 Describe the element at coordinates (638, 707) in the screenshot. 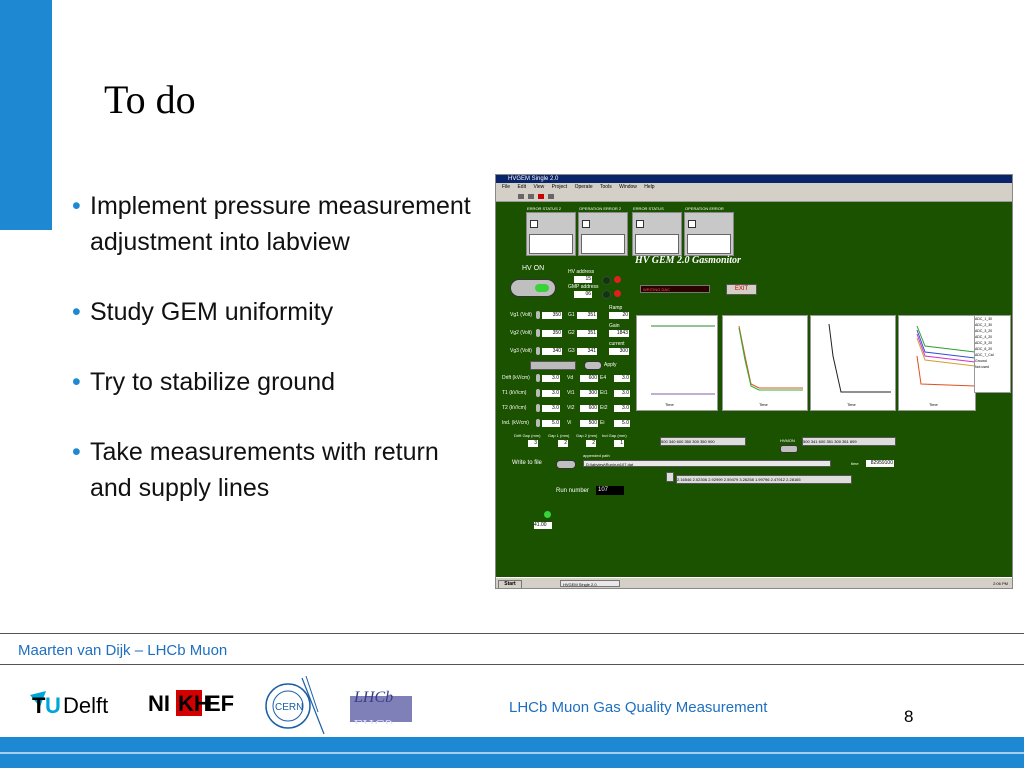

I see `footer-title: LHCb Muon Gas Quality Measurement` at that location.